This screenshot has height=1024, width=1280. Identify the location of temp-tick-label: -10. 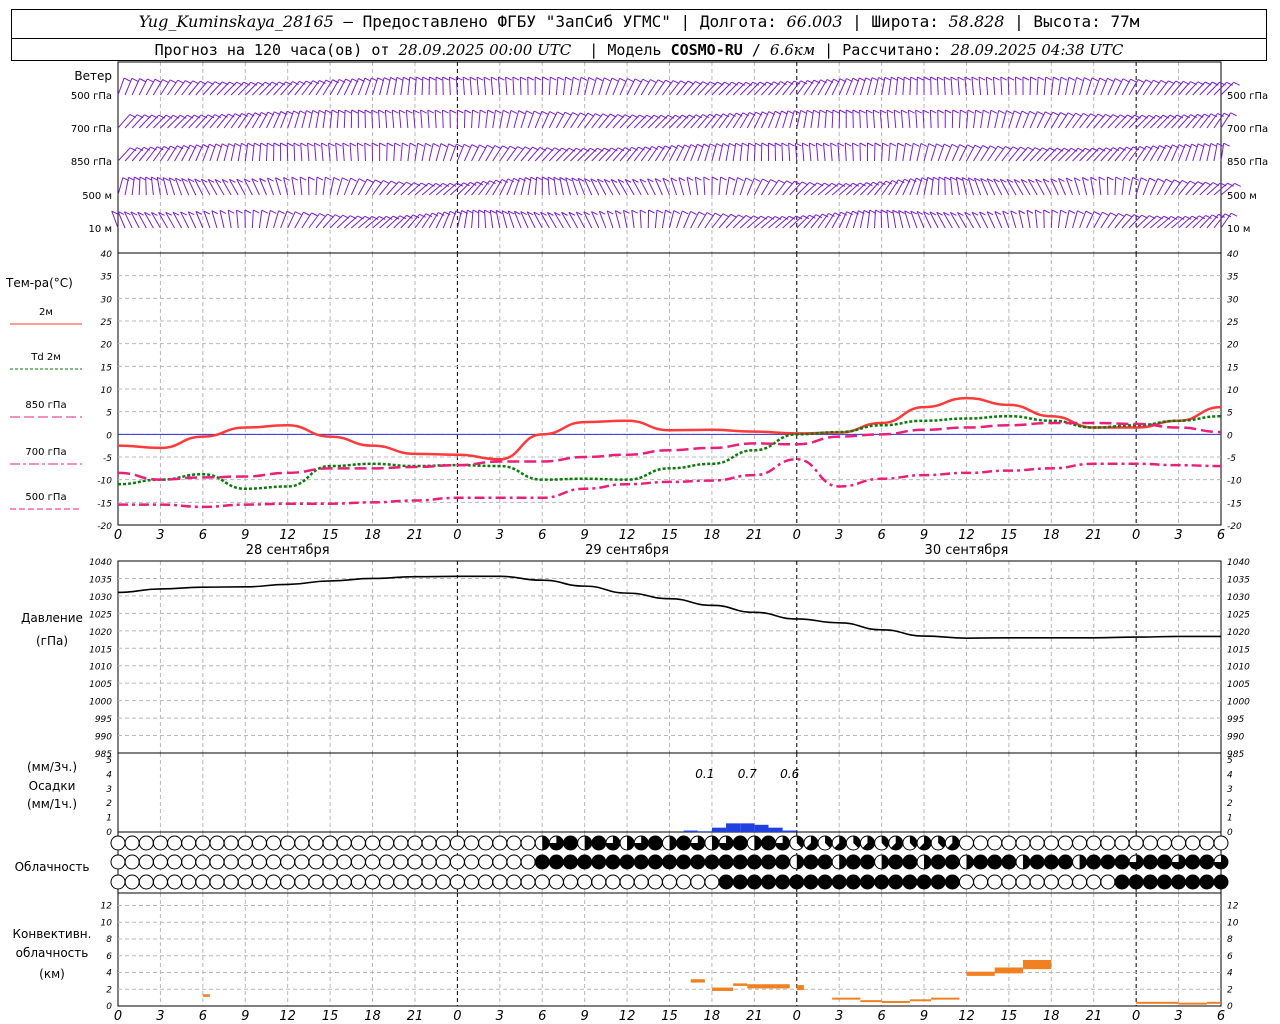
(1234, 482).